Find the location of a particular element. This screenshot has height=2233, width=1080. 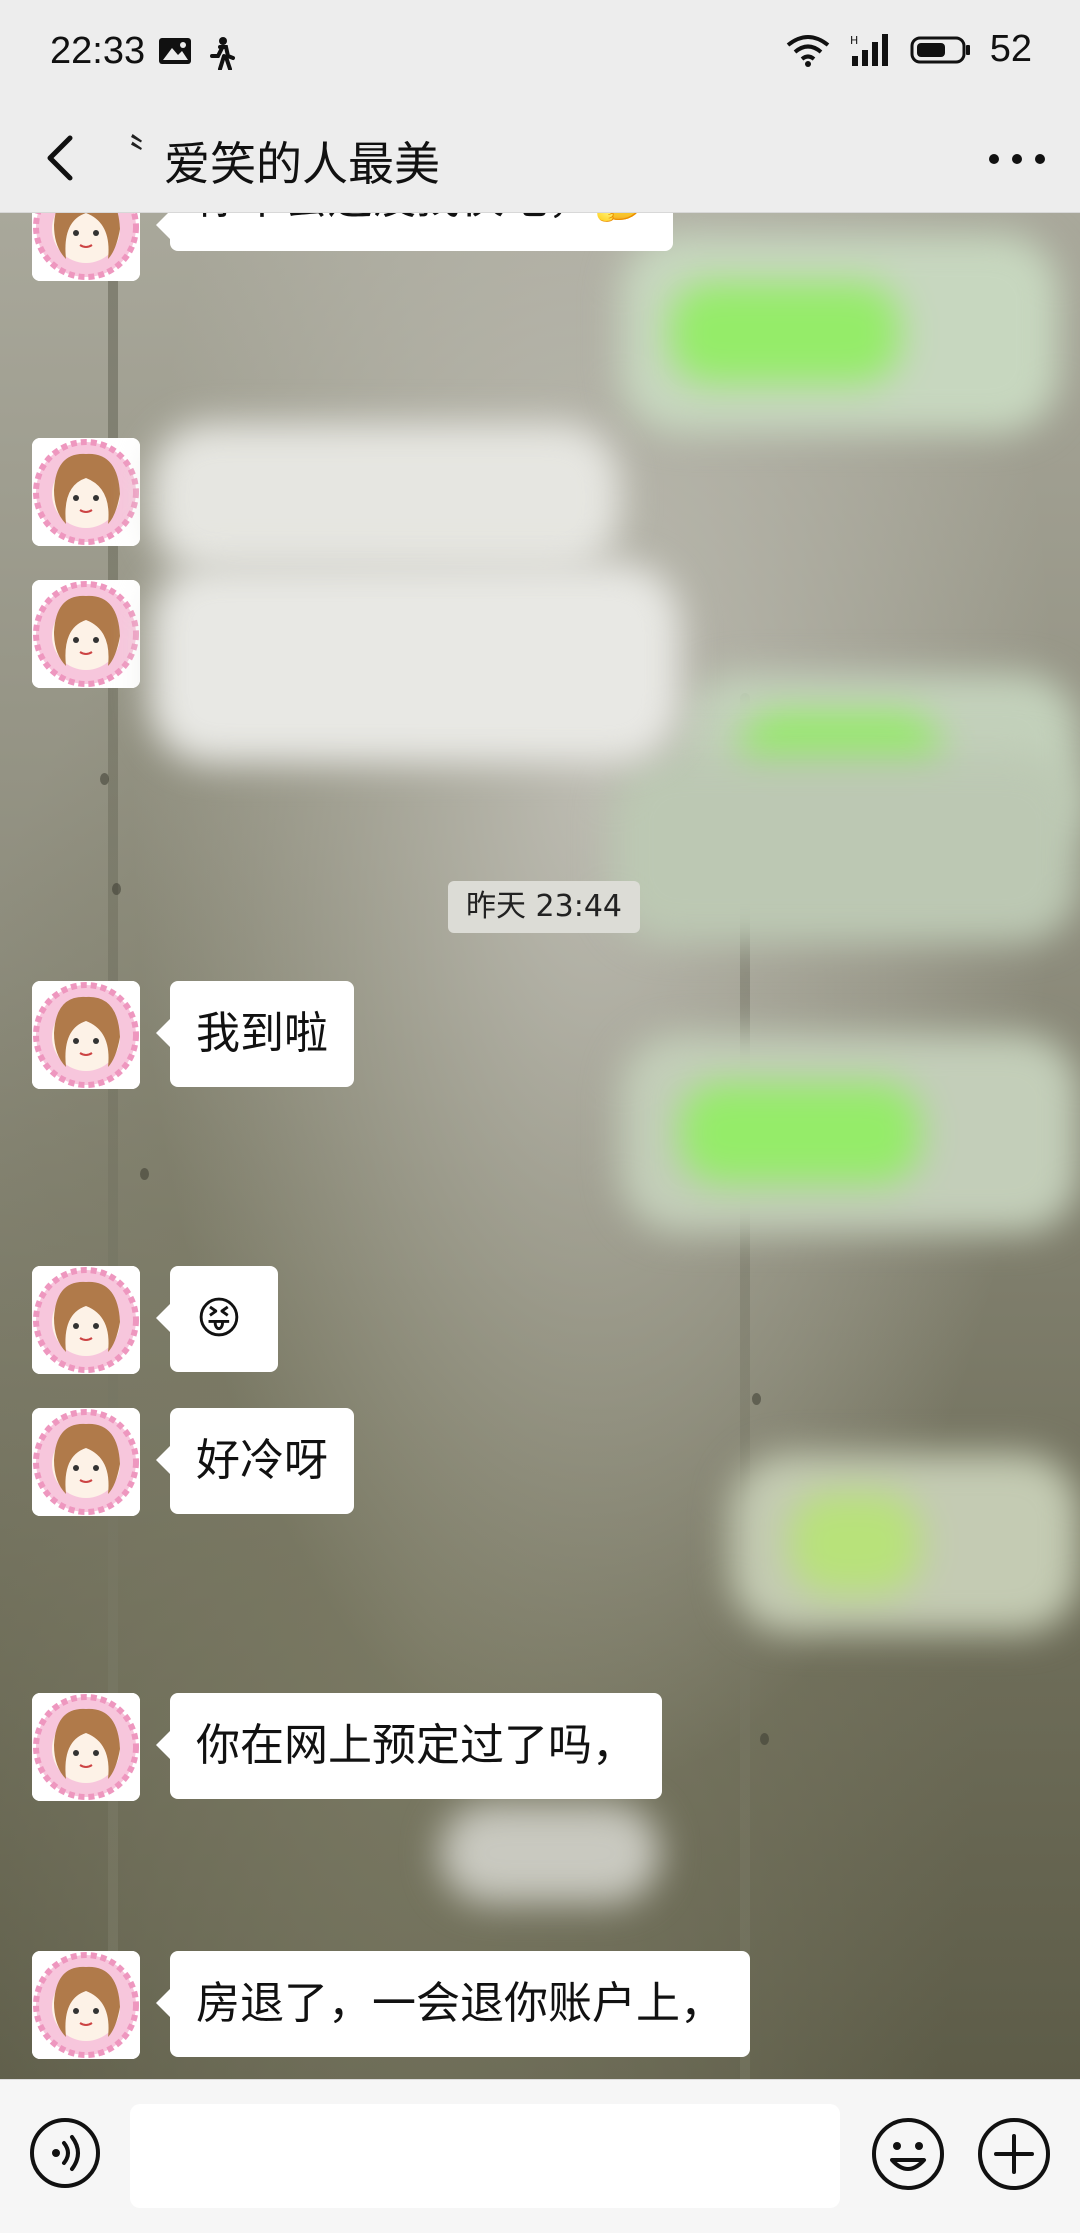

battery-level: 52 is located at coordinates (1010, 49).